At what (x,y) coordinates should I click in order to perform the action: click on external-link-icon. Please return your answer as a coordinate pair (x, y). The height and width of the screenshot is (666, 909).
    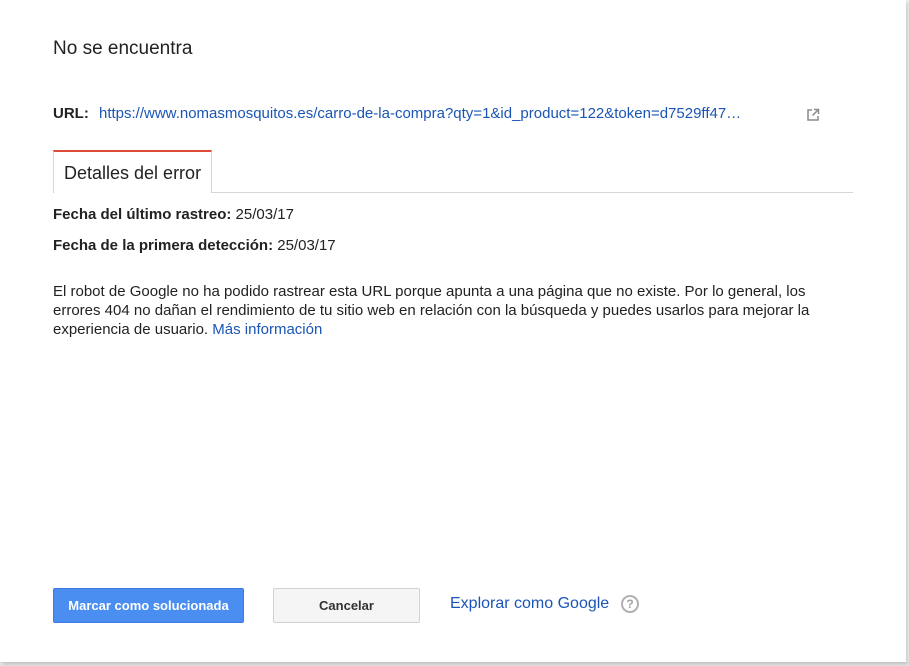
    Looking at the image, I should click on (813, 115).